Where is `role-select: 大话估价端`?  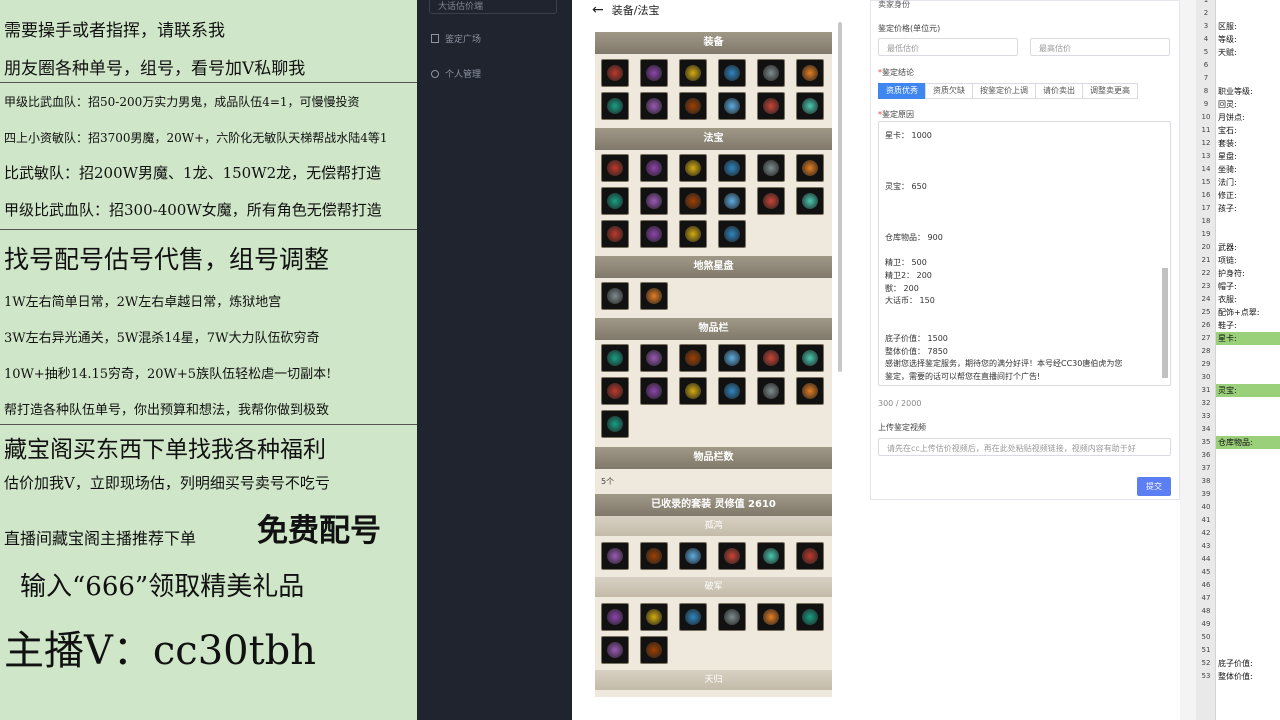 role-select: 大话估价端 is located at coordinates (493, 7).